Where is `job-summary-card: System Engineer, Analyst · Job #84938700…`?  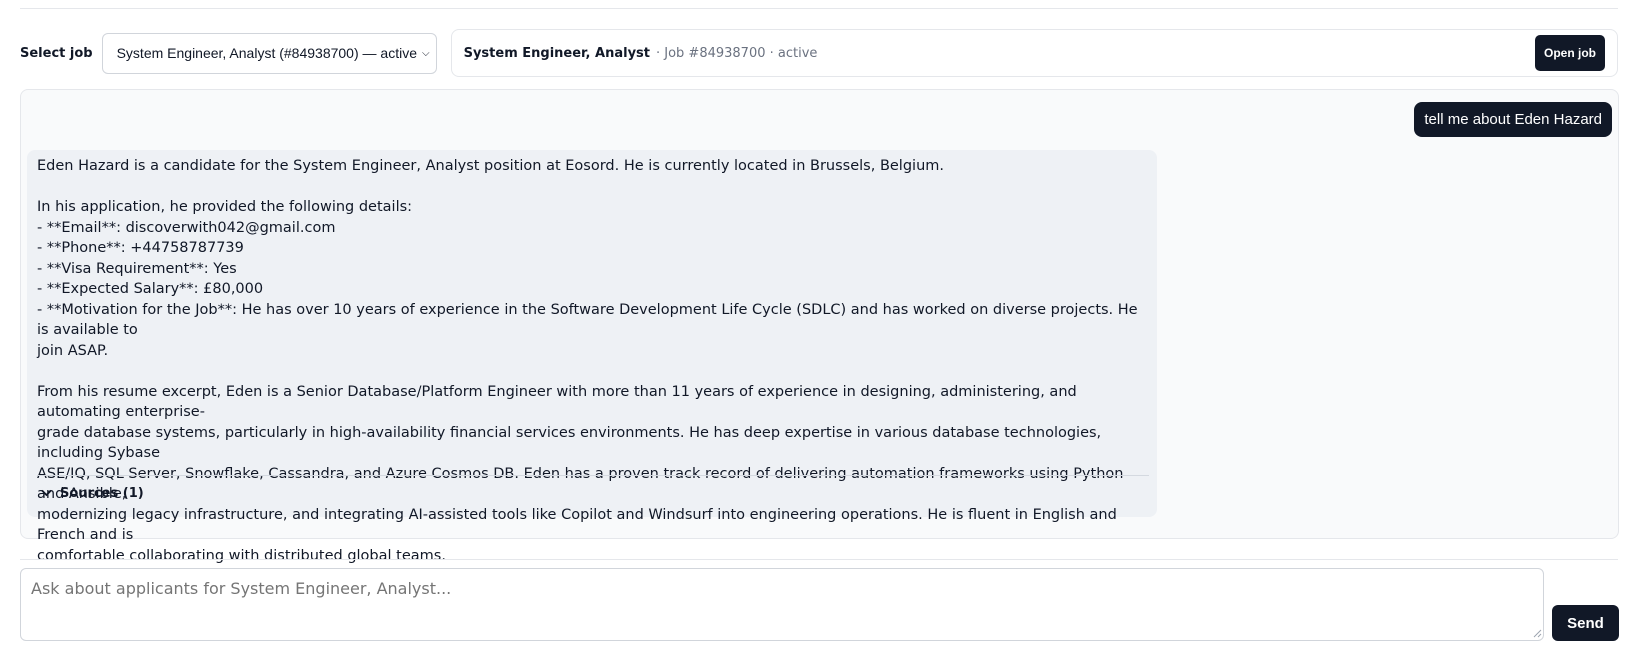 job-summary-card: System Engineer, Analyst · Job #84938700… is located at coordinates (1034, 53).